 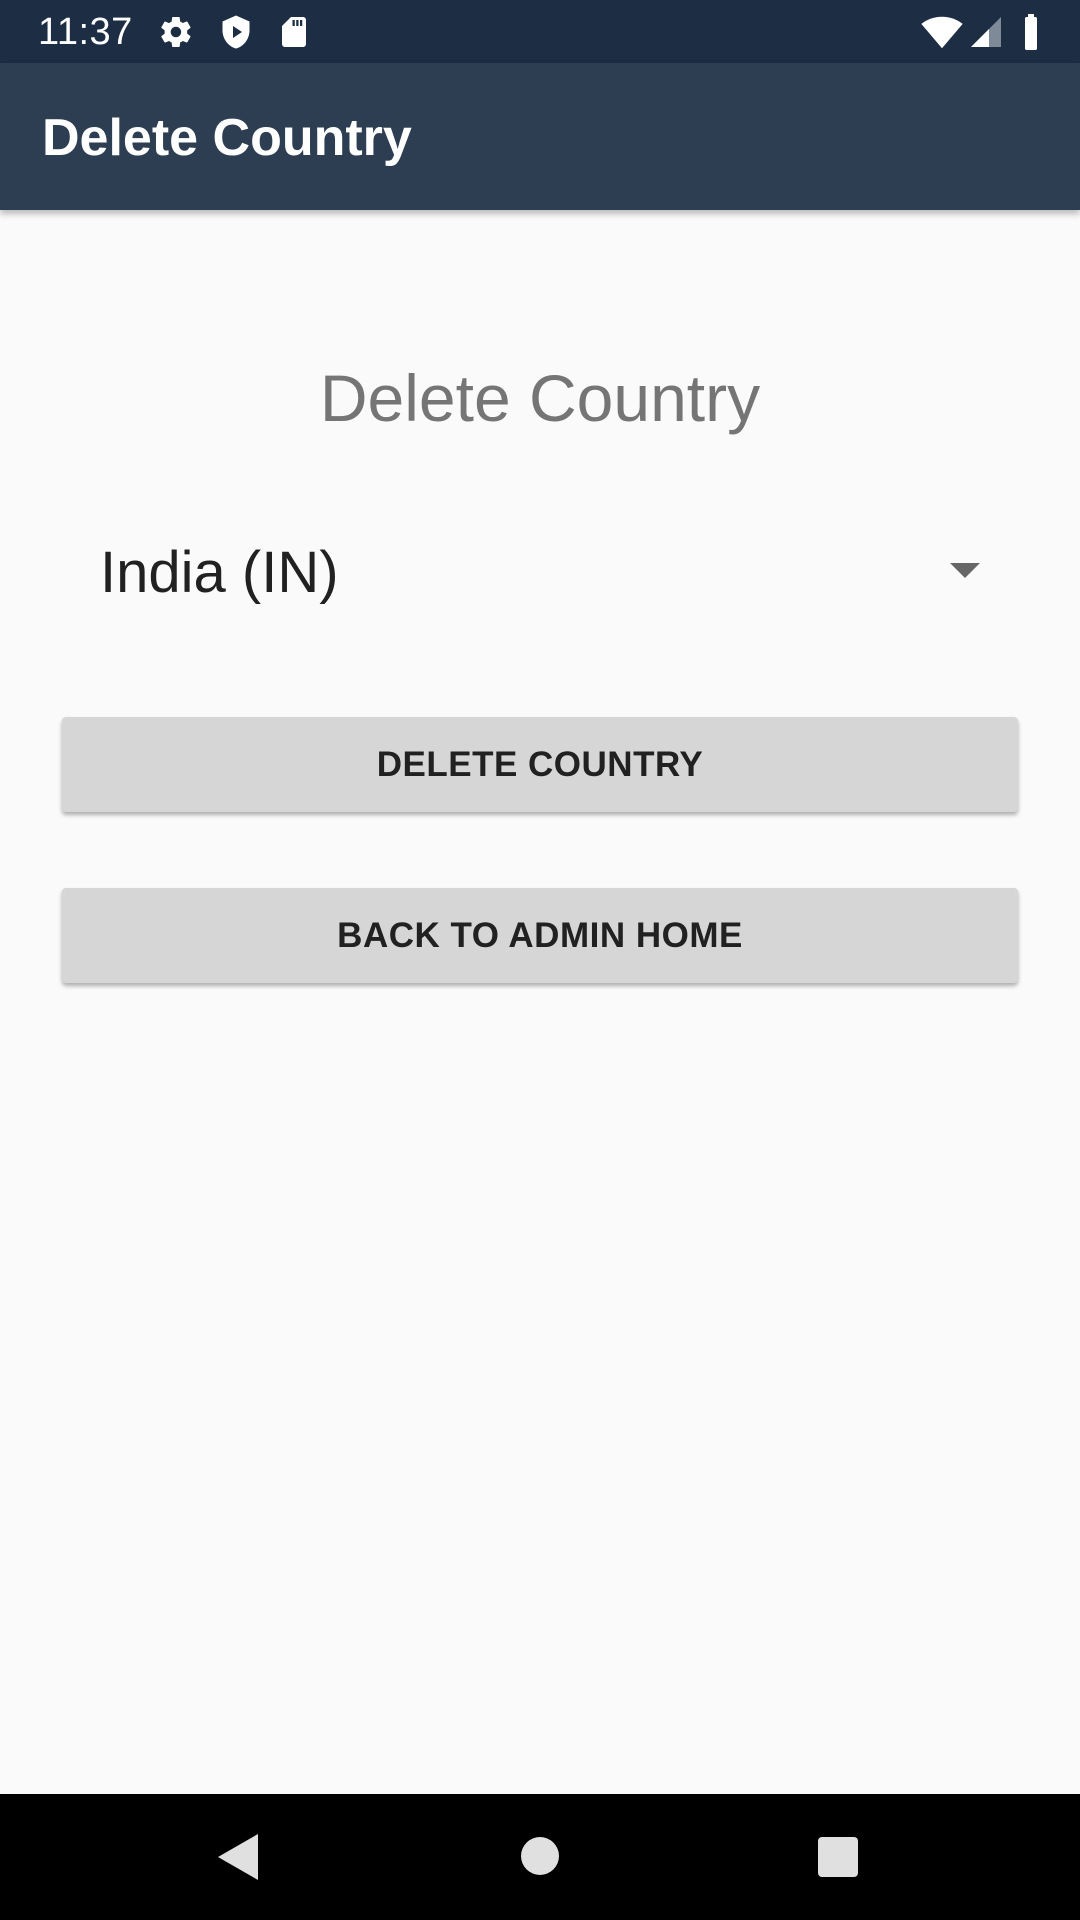 What do you see at coordinates (942, 32) in the screenshot?
I see `wifi-icon` at bounding box center [942, 32].